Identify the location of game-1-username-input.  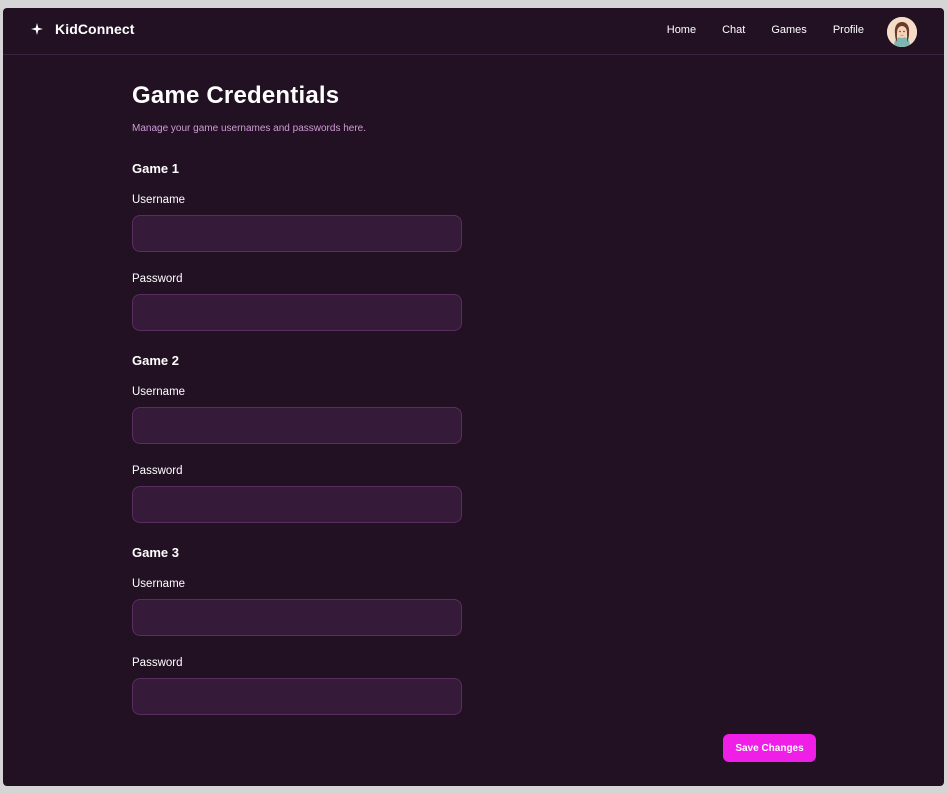
(297, 233).